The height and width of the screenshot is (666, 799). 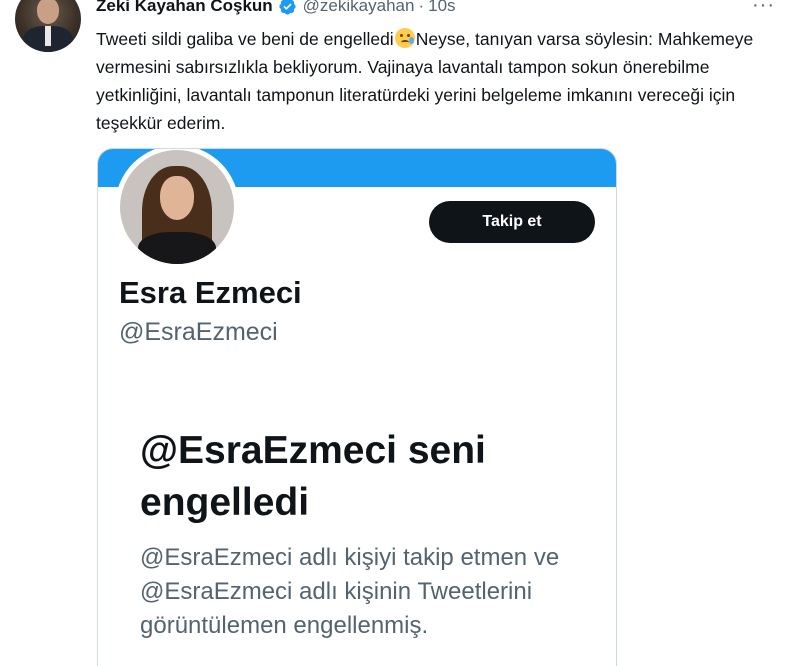 I want to click on tweet-timestamp: 10s, so click(x=441, y=8).